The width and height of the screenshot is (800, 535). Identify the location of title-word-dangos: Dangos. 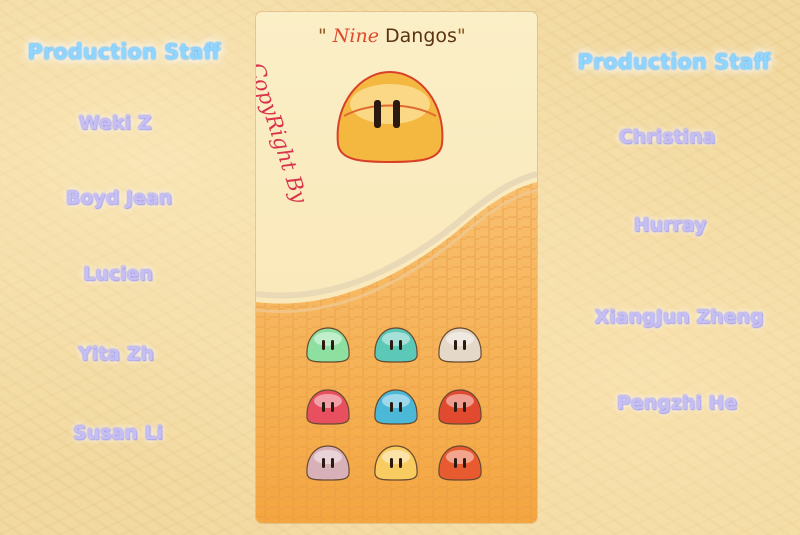
(421, 36).